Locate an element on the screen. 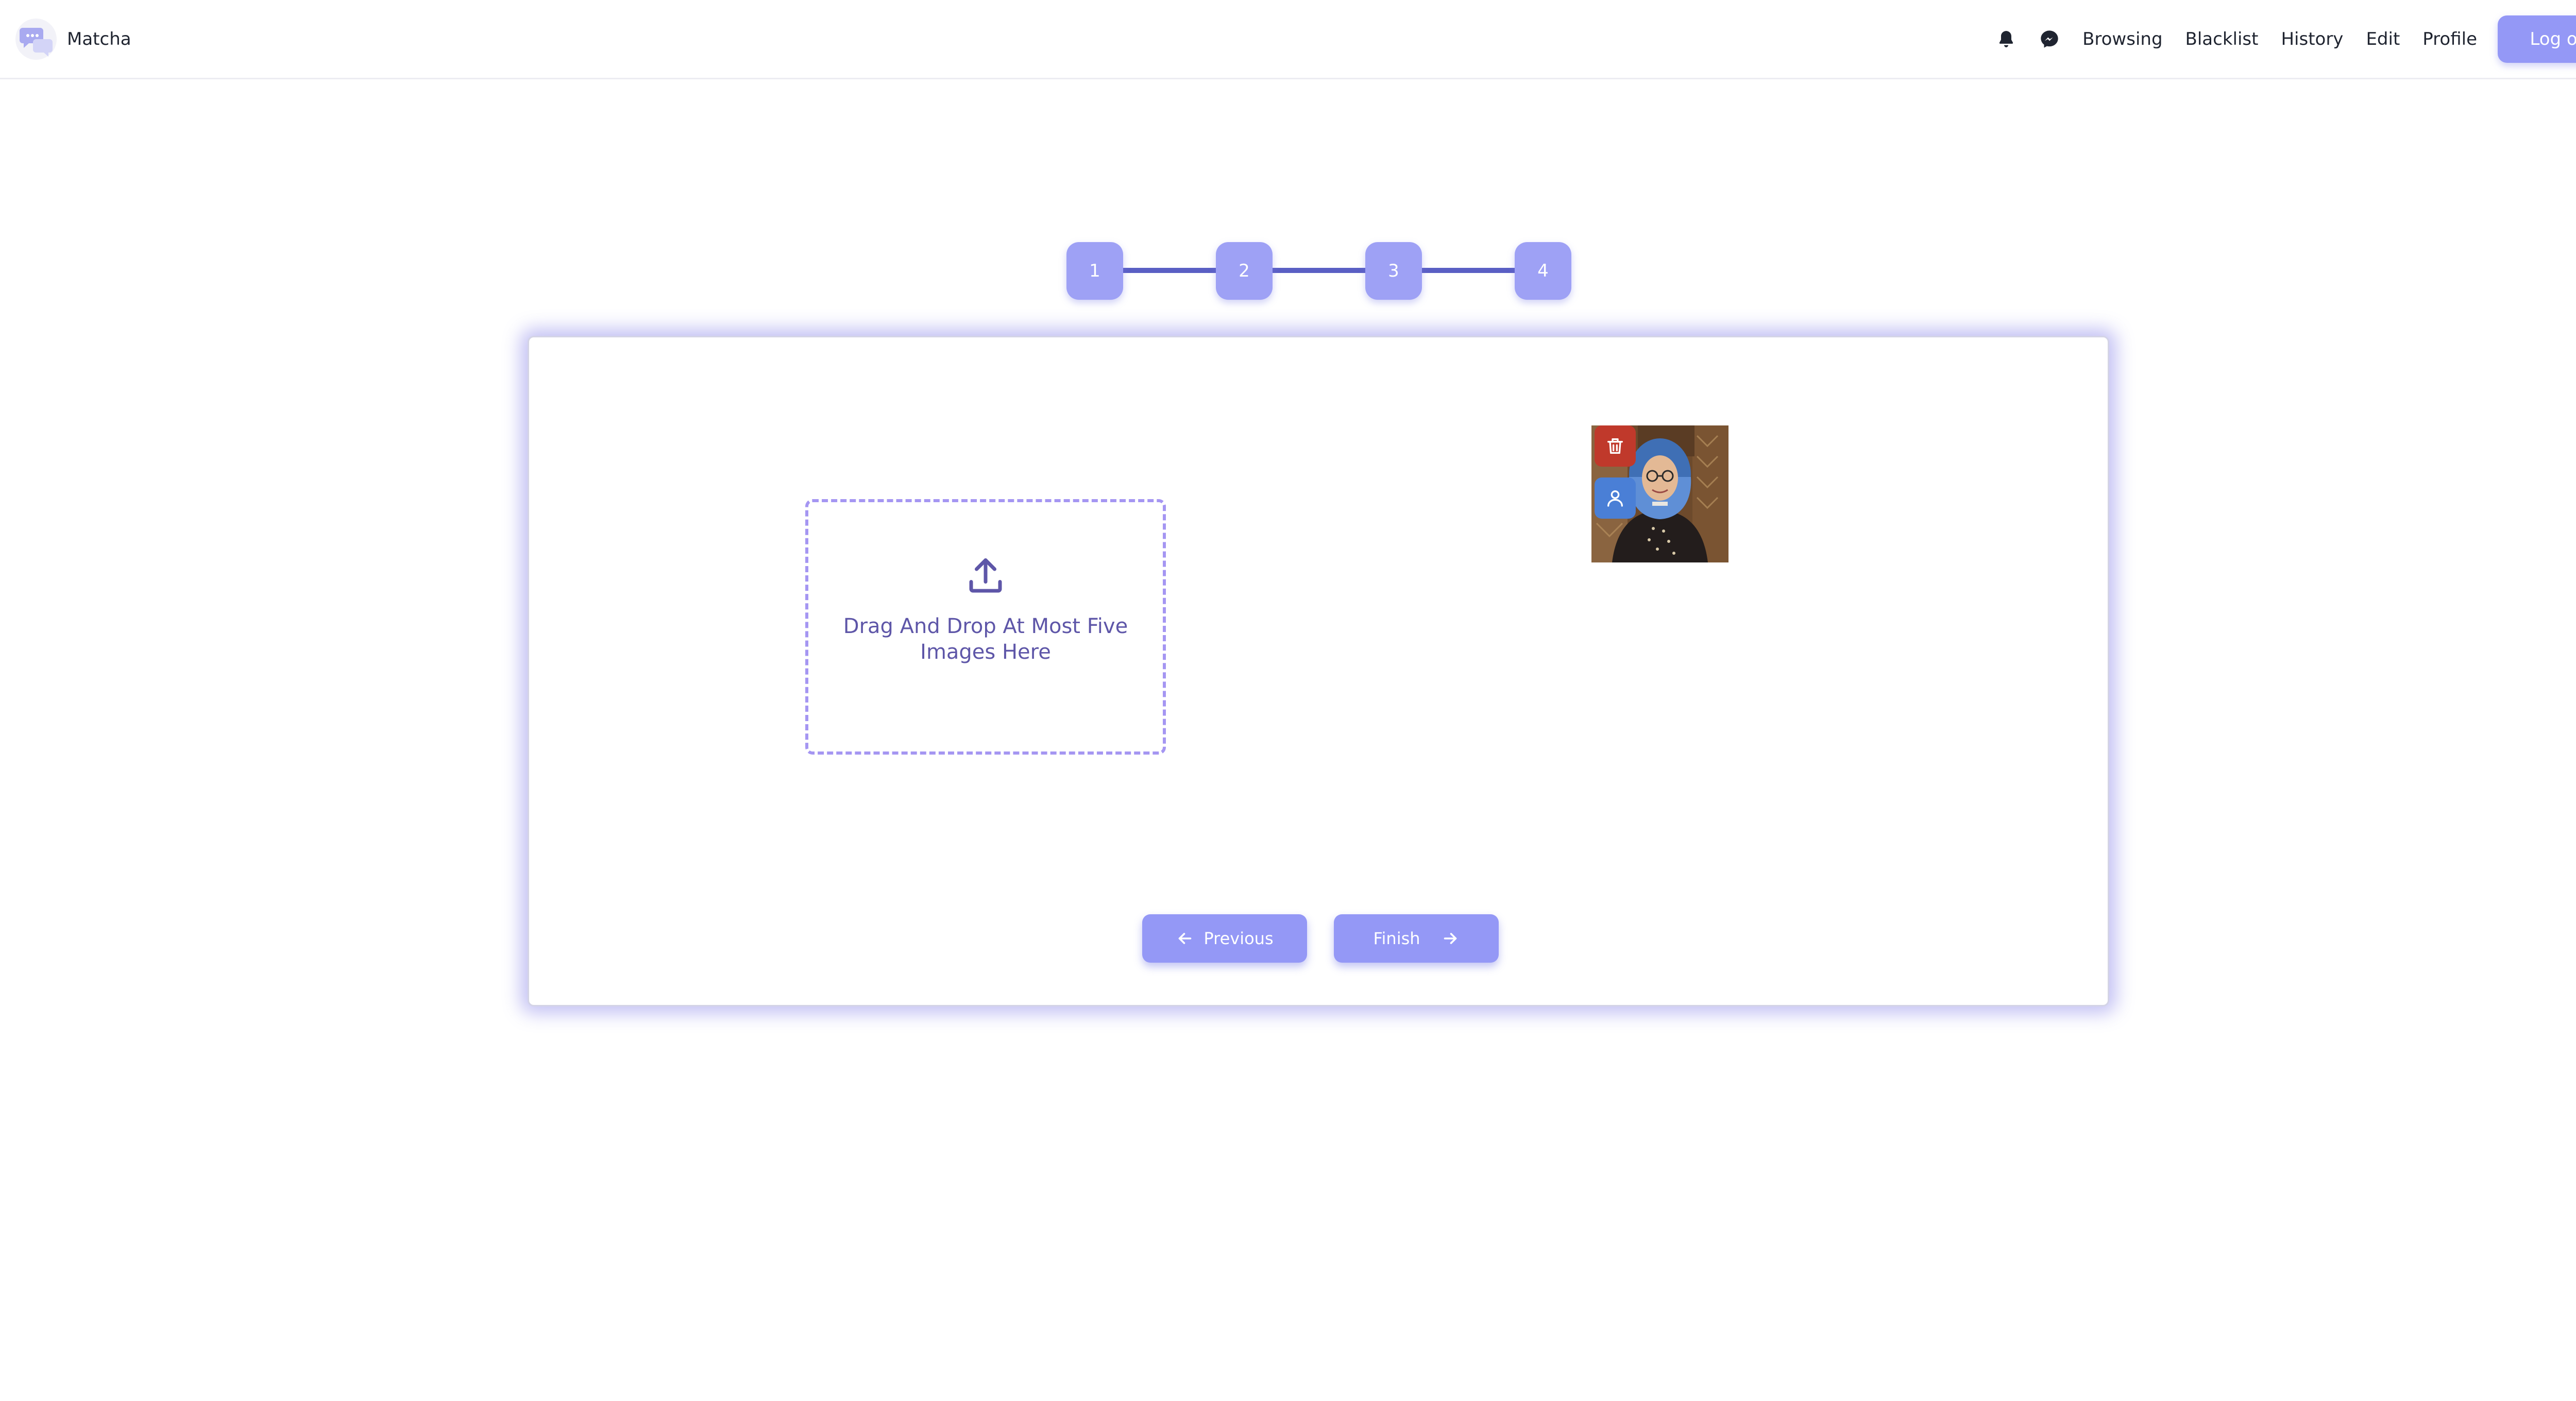  finish-button: Finish is located at coordinates (1416, 938).